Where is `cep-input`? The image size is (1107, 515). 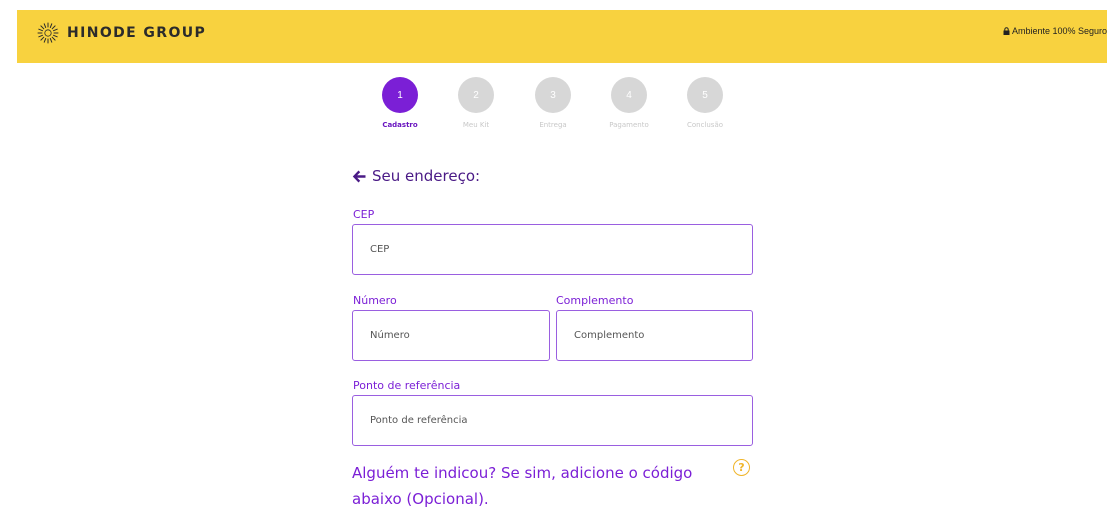 cep-input is located at coordinates (552, 249).